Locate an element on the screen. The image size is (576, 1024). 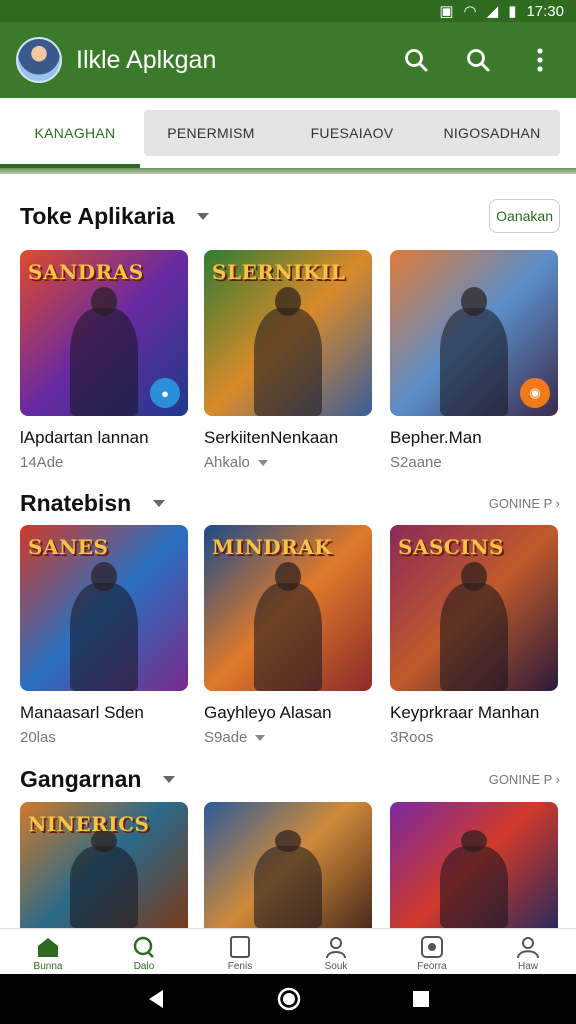
notification-icon: ▣ is located at coordinates (446, 11).